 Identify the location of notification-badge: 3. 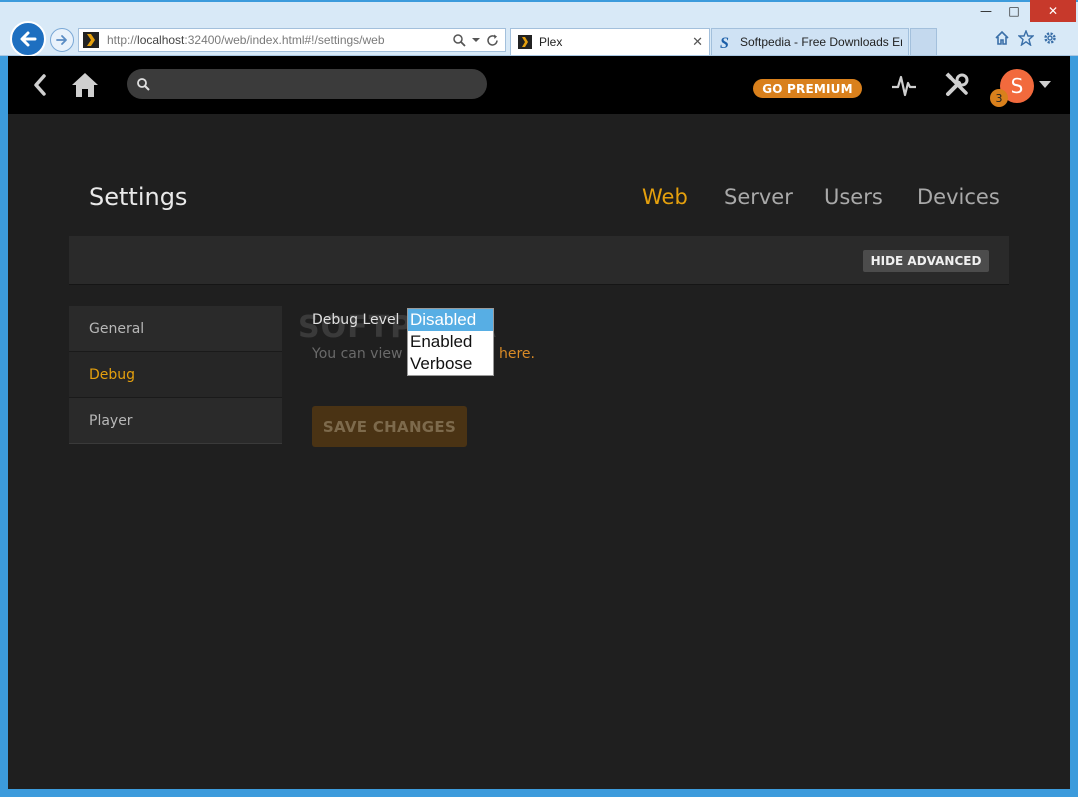
(999, 98).